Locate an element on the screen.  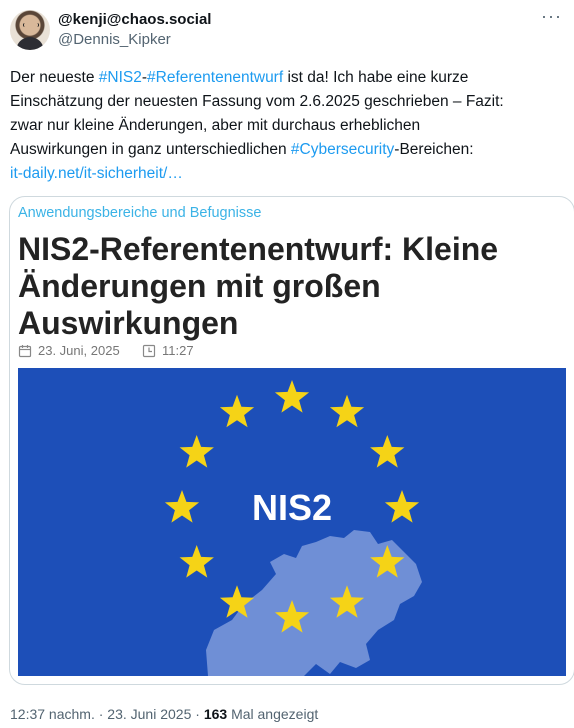
tweet-text-fragment: Auswirkungen in ganz unterschiedlichen is located at coordinates (150, 149).